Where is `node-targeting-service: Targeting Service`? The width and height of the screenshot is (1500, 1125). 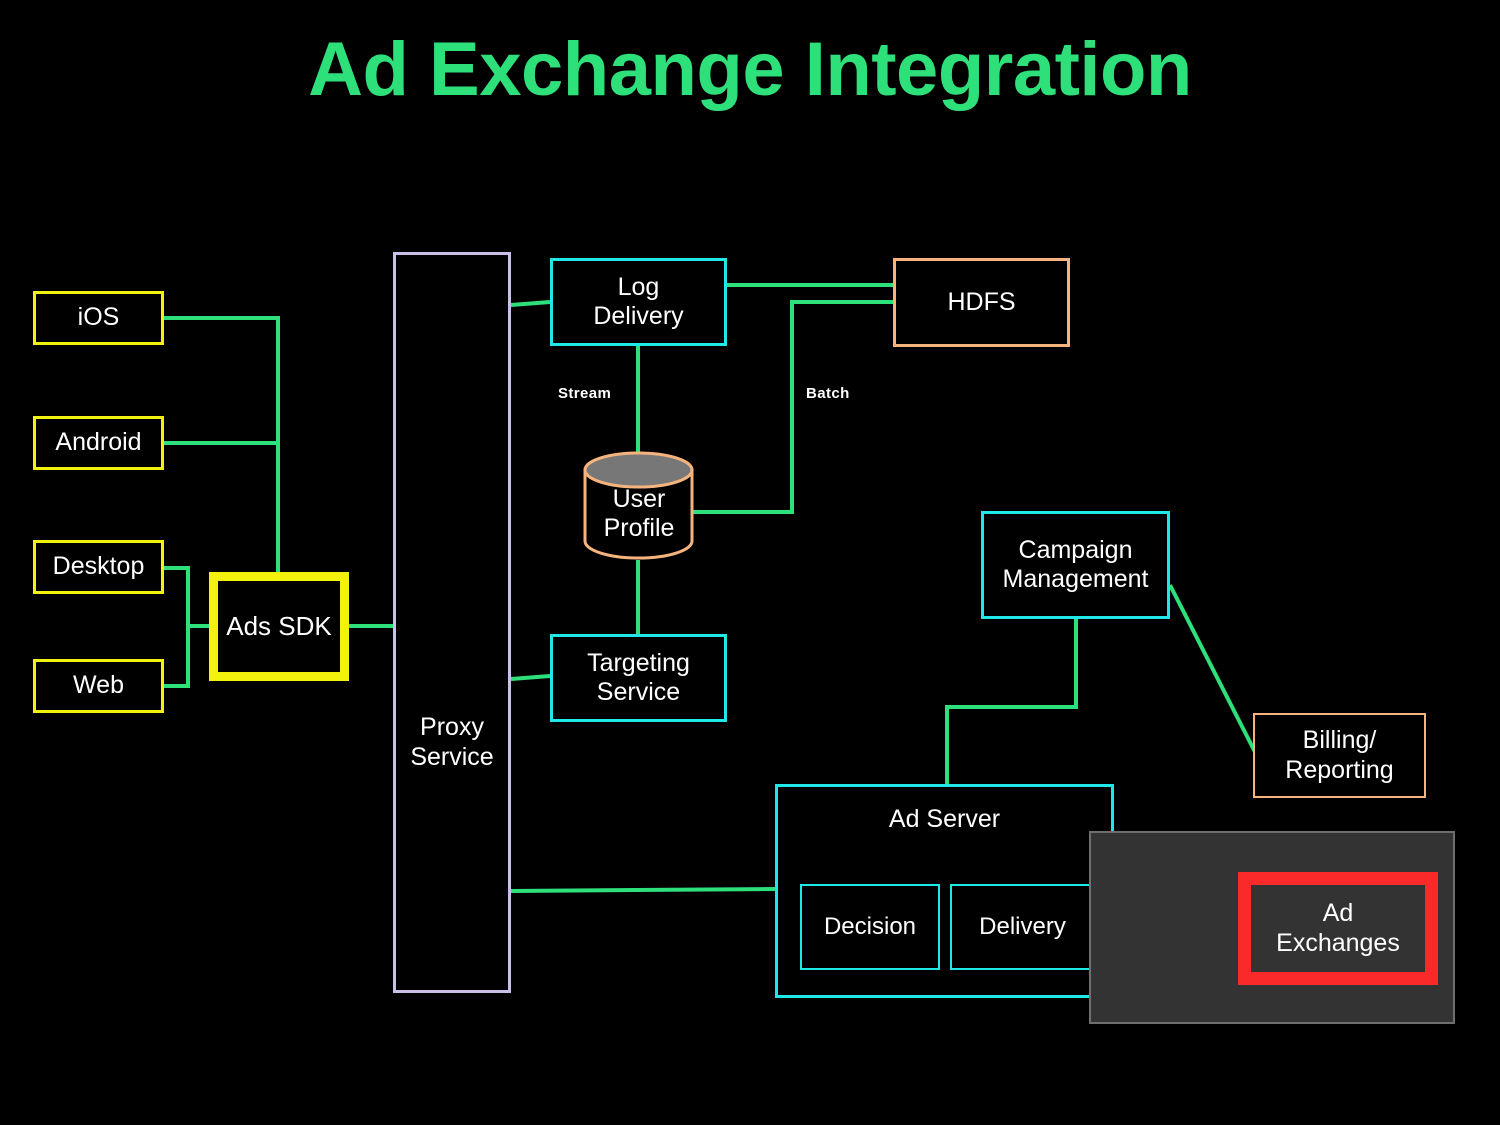 node-targeting-service: Targeting Service is located at coordinates (638, 678).